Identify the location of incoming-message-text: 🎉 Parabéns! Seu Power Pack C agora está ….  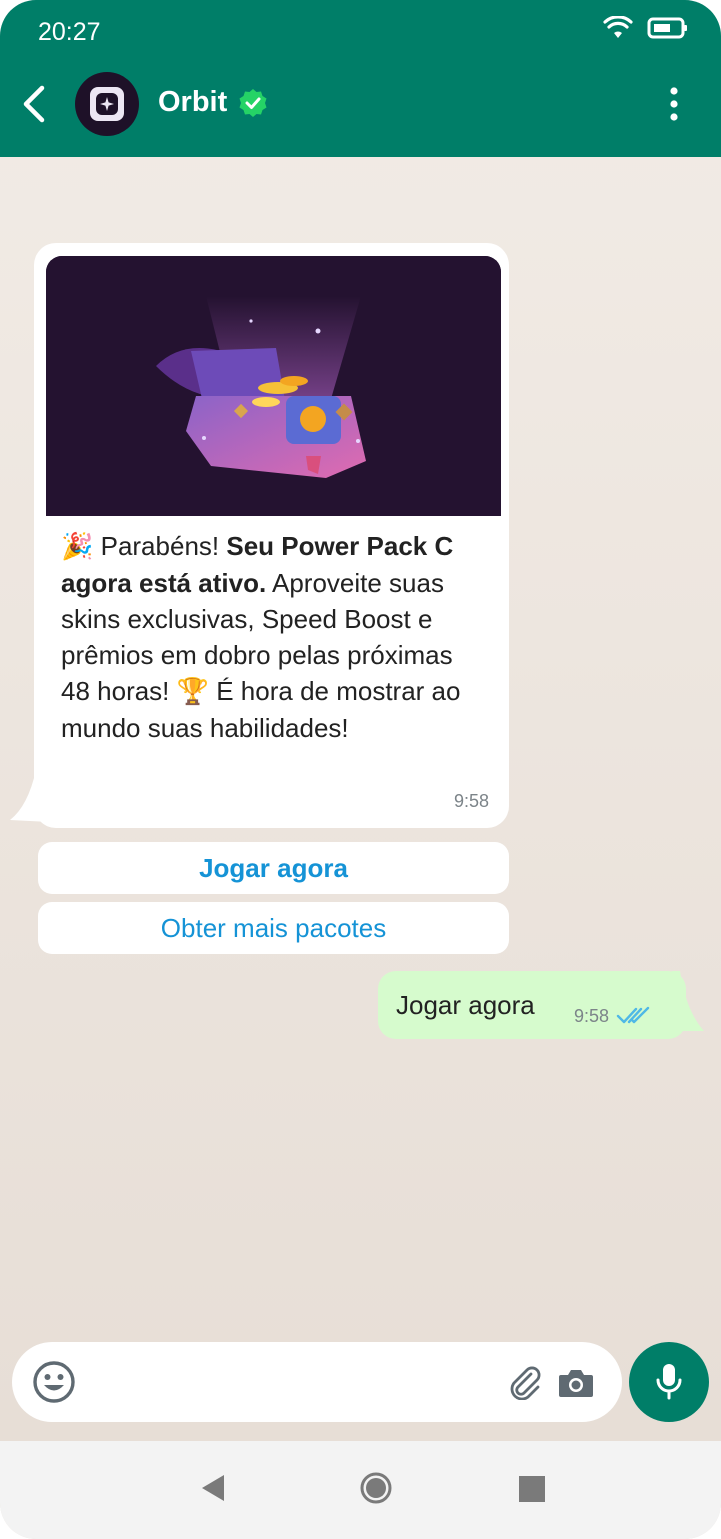
(271, 637).